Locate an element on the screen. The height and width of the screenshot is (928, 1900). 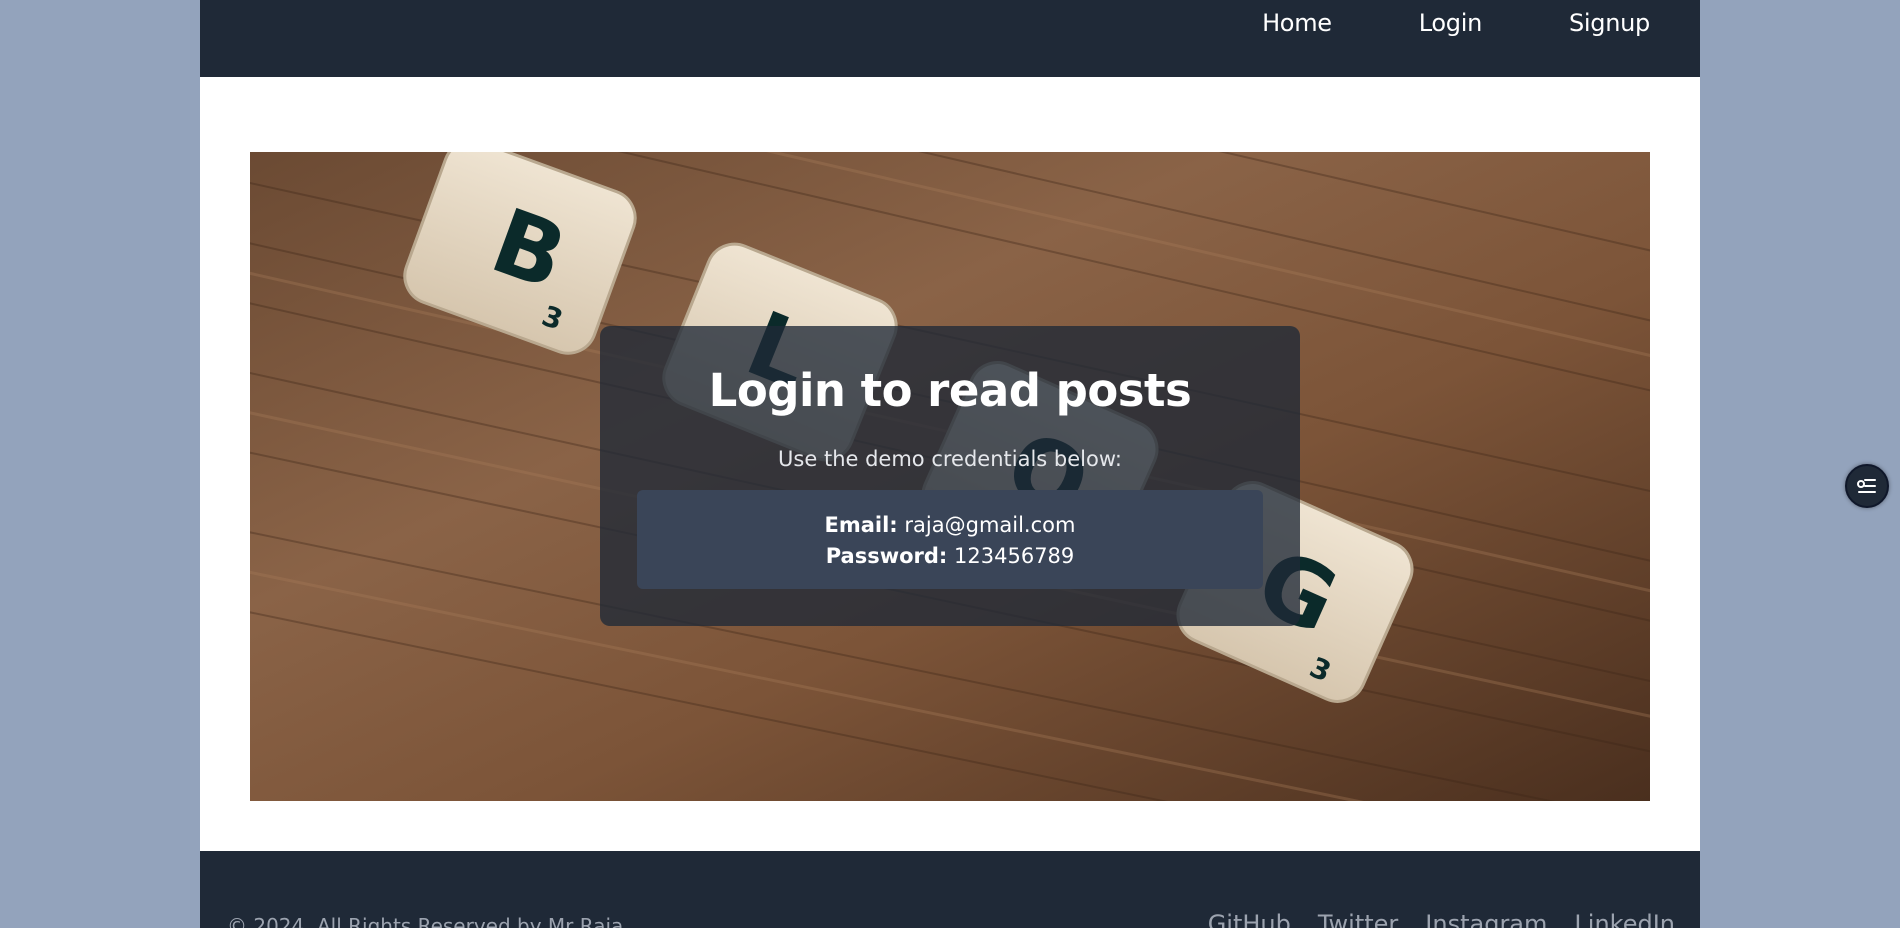
login-prompt-title: Login to read posts is located at coordinates (950, 390).